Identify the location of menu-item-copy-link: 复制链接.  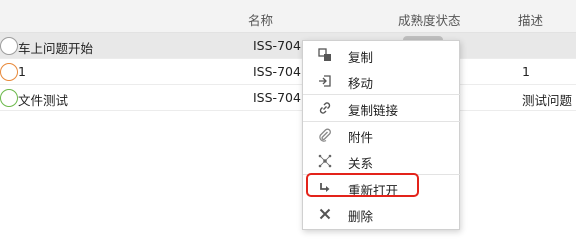
(382, 108).